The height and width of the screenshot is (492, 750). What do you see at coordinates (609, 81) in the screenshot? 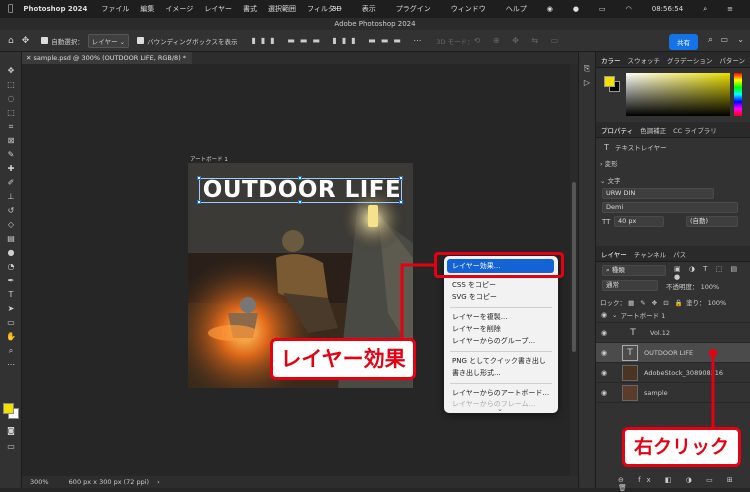
I see `panel-foreground-swatch` at bounding box center [609, 81].